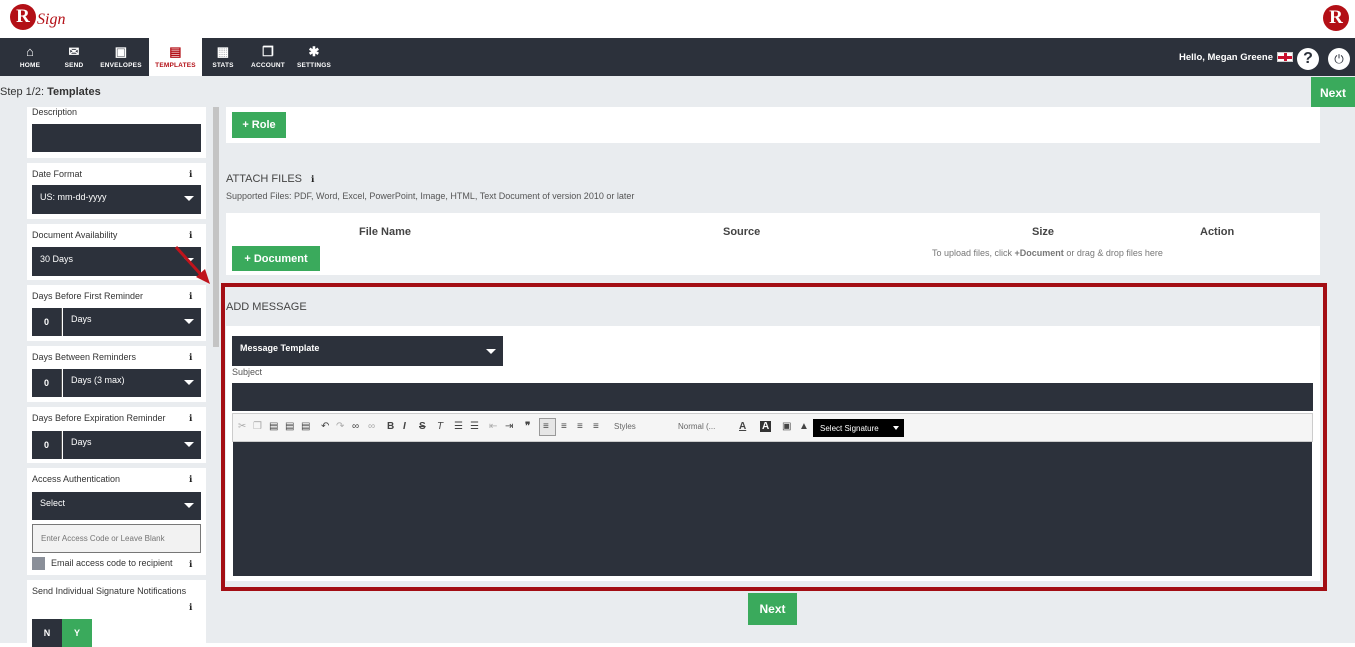  Describe the element at coordinates (273, 426) in the screenshot. I see `paste-icon: ▤` at that location.